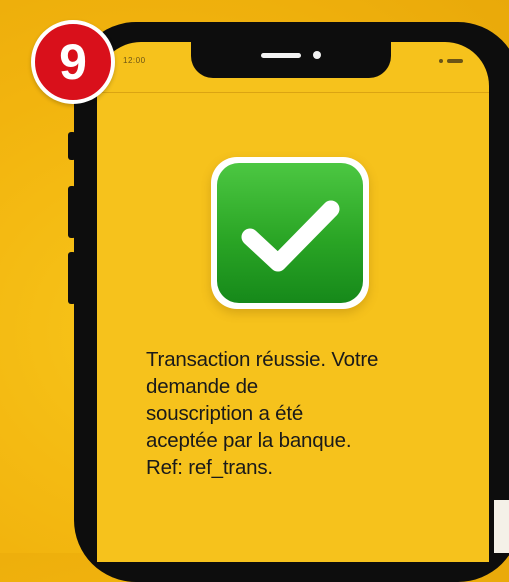 This screenshot has height=582, width=509. What do you see at coordinates (290, 236) in the screenshot?
I see `check-mark-svg` at bounding box center [290, 236].